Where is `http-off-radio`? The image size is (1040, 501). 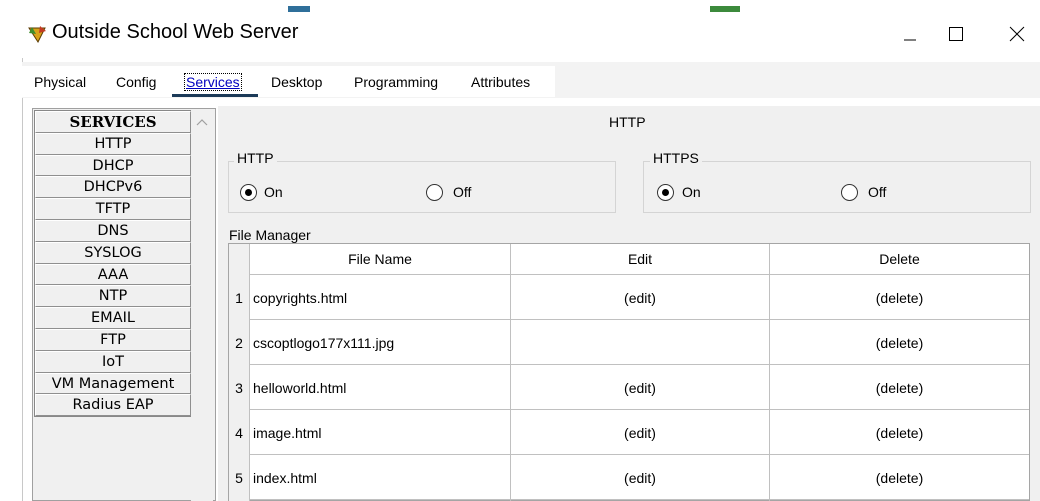 http-off-radio is located at coordinates (434, 192).